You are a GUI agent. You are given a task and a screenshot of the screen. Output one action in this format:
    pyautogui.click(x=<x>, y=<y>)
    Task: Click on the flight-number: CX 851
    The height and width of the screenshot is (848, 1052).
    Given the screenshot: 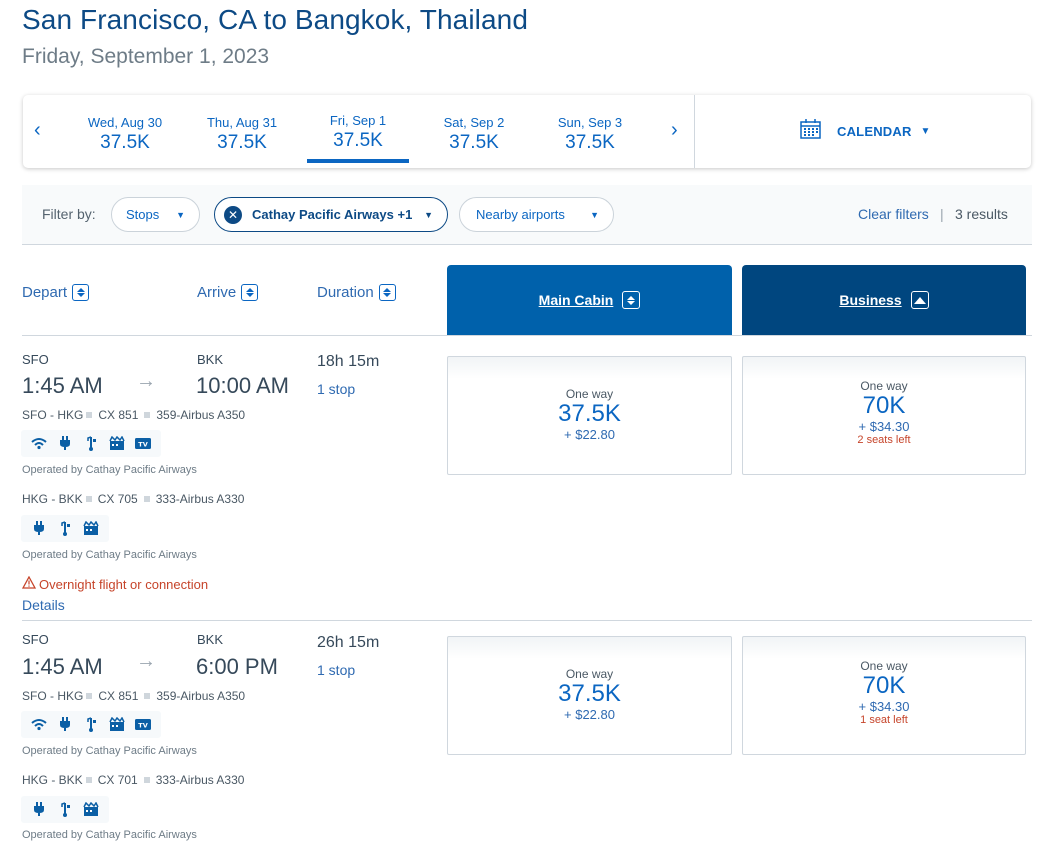 What is the action you would take?
    pyautogui.click(x=118, y=696)
    